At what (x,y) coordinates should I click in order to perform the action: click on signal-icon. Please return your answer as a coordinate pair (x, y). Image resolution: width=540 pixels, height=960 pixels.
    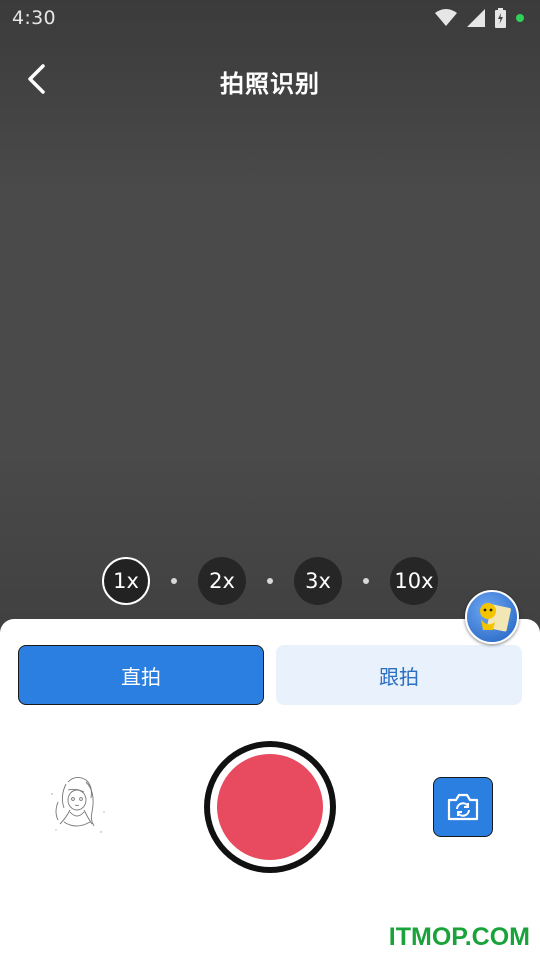
    Looking at the image, I should click on (476, 18).